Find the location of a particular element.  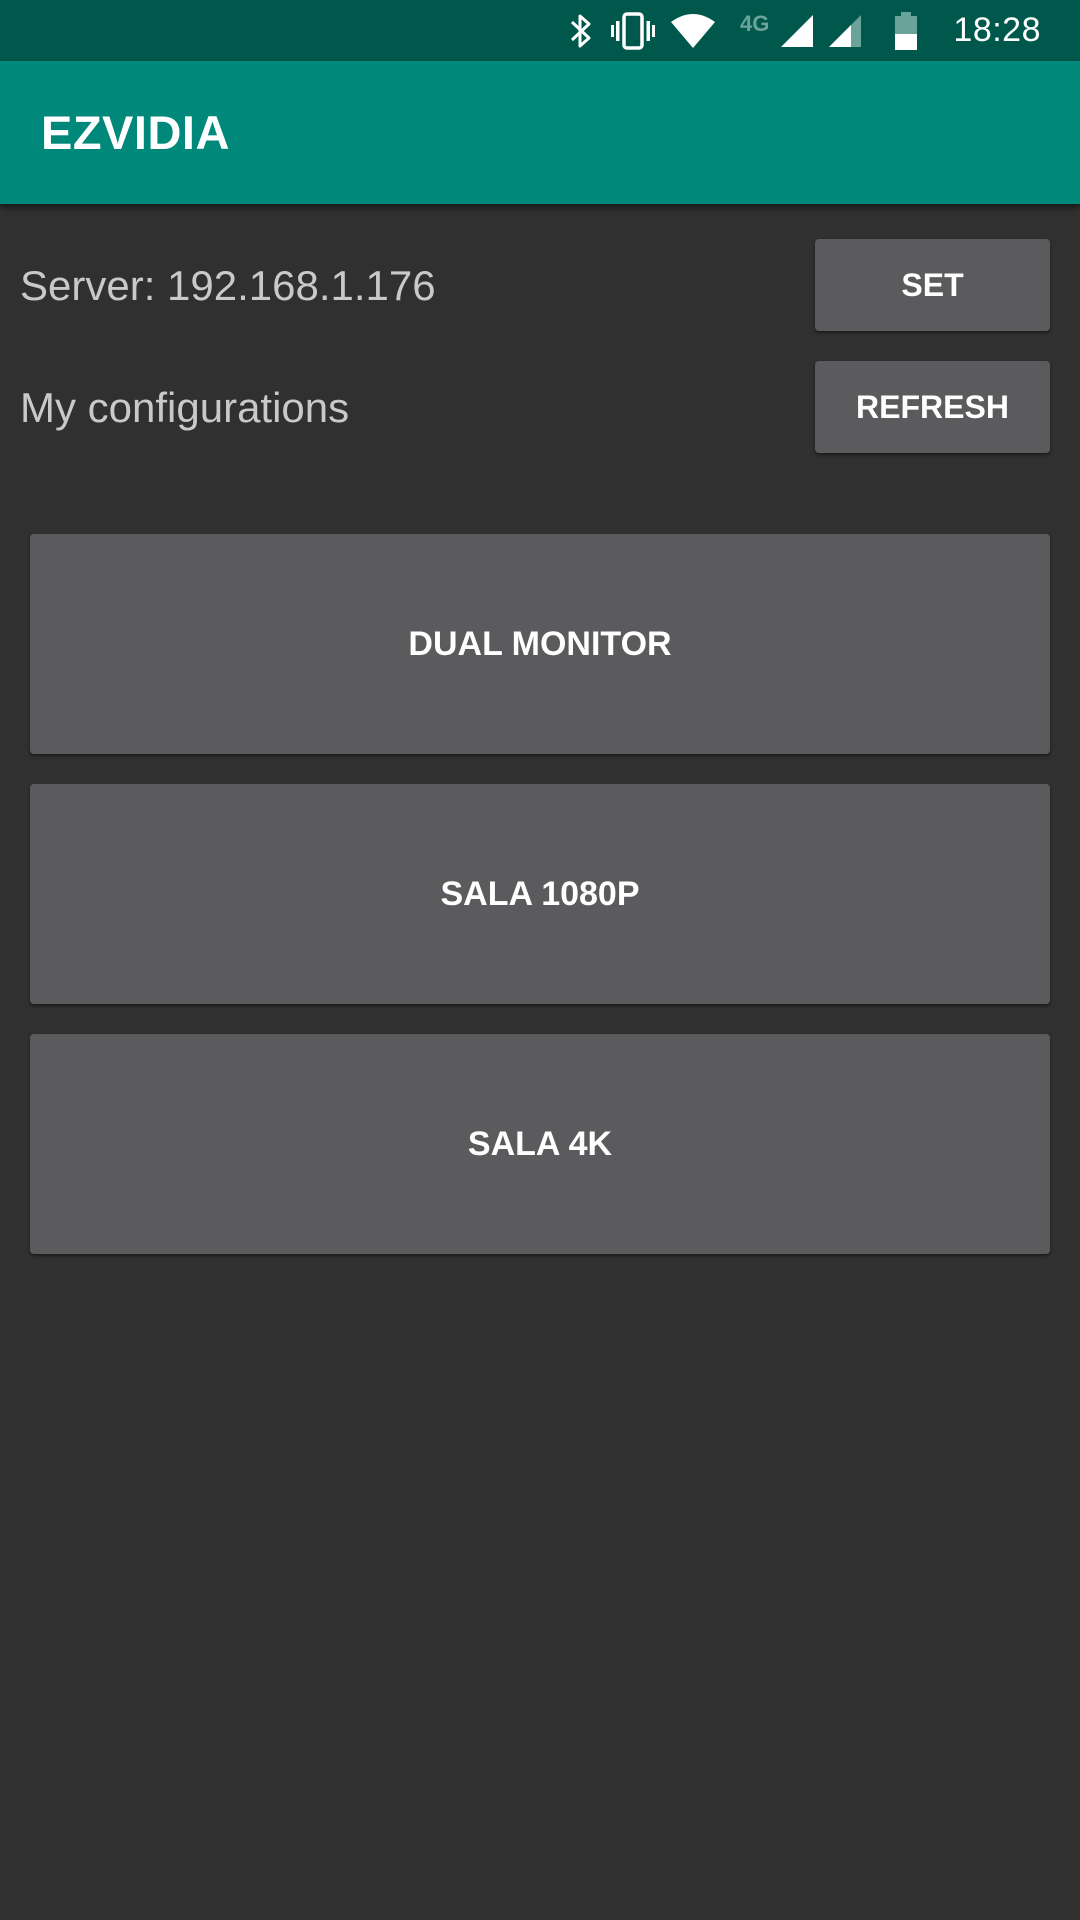

server-label: Server: 192.168.1.176 is located at coordinates (228, 285).